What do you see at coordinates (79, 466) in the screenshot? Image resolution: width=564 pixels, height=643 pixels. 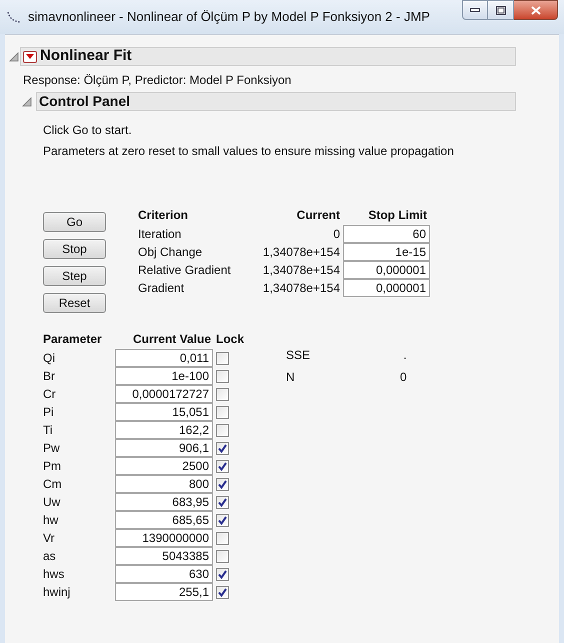 I see `parameter-name: Pm` at bounding box center [79, 466].